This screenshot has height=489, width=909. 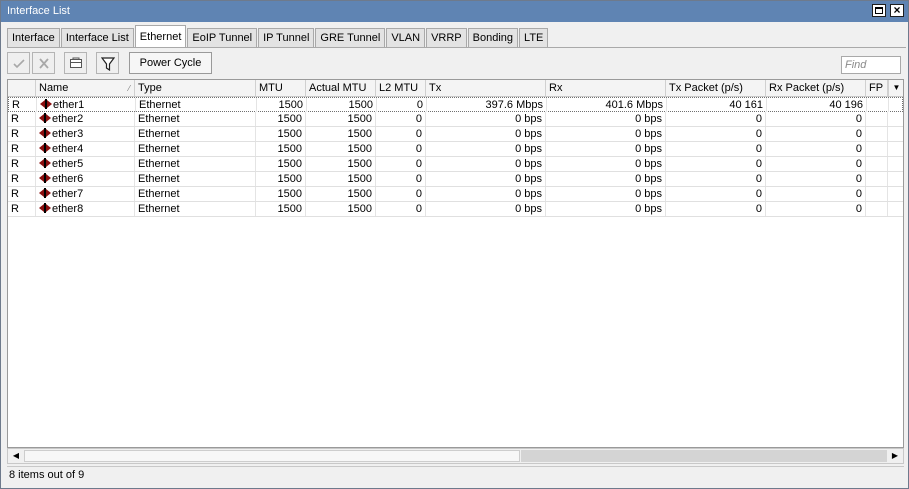 I want to click on tab-interface-list: Interface List, so click(x=97, y=37).